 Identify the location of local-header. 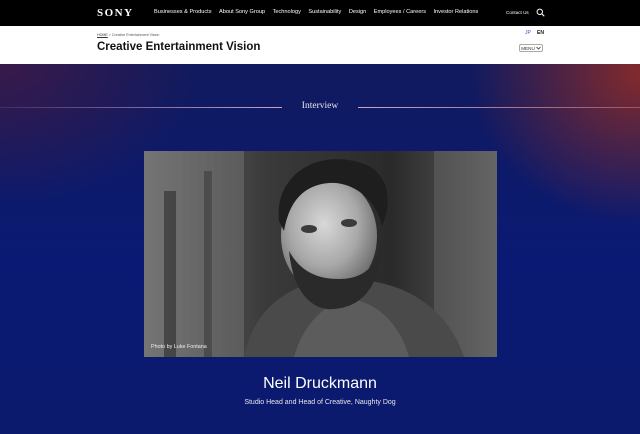
(320, 45).